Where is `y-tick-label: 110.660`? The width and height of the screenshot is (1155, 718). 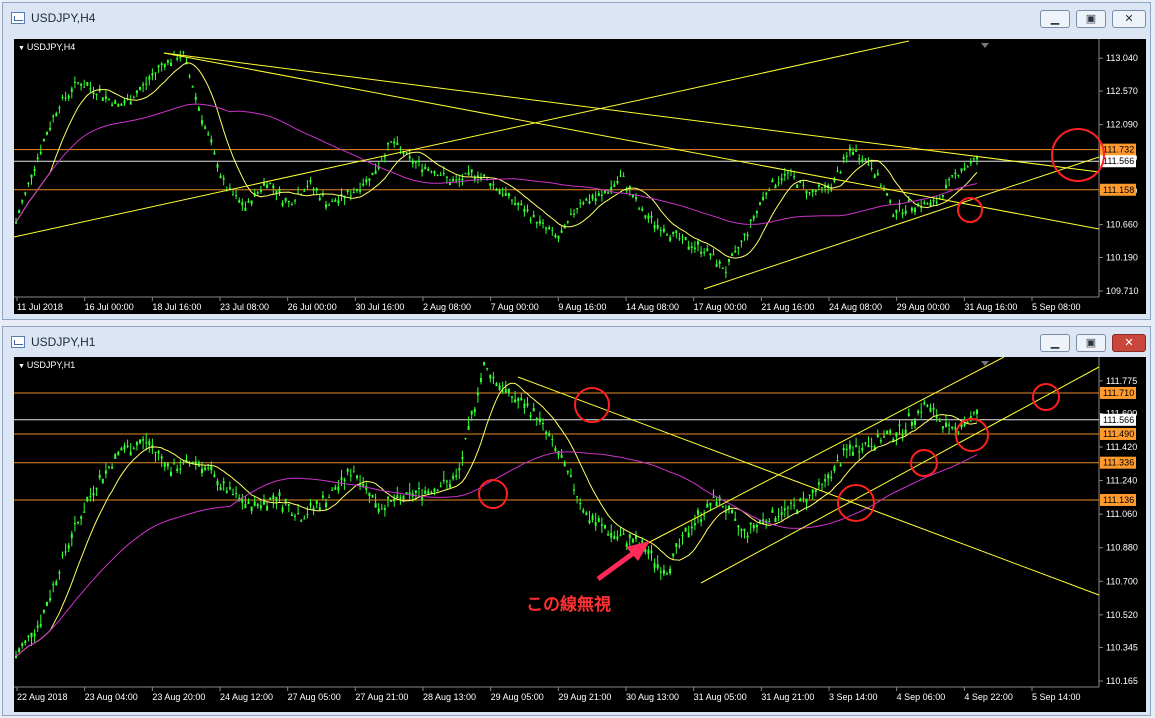
y-tick-label: 110.660 is located at coordinates (1122, 225).